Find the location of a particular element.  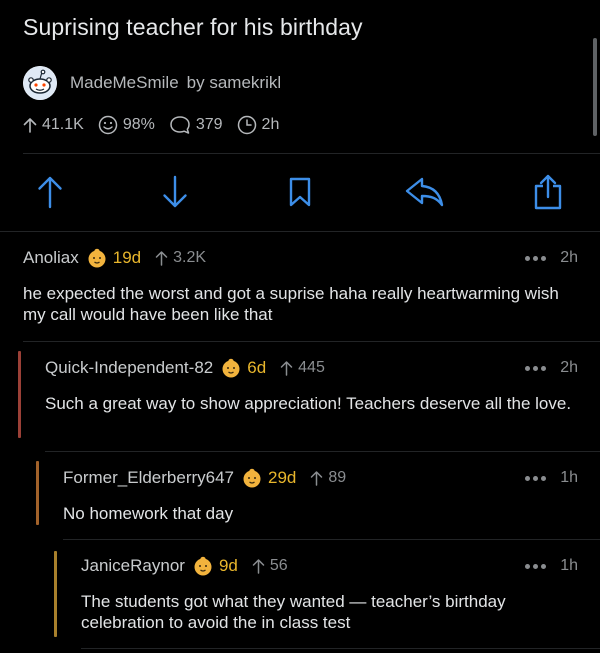

account-age: 6d is located at coordinates (257, 367).